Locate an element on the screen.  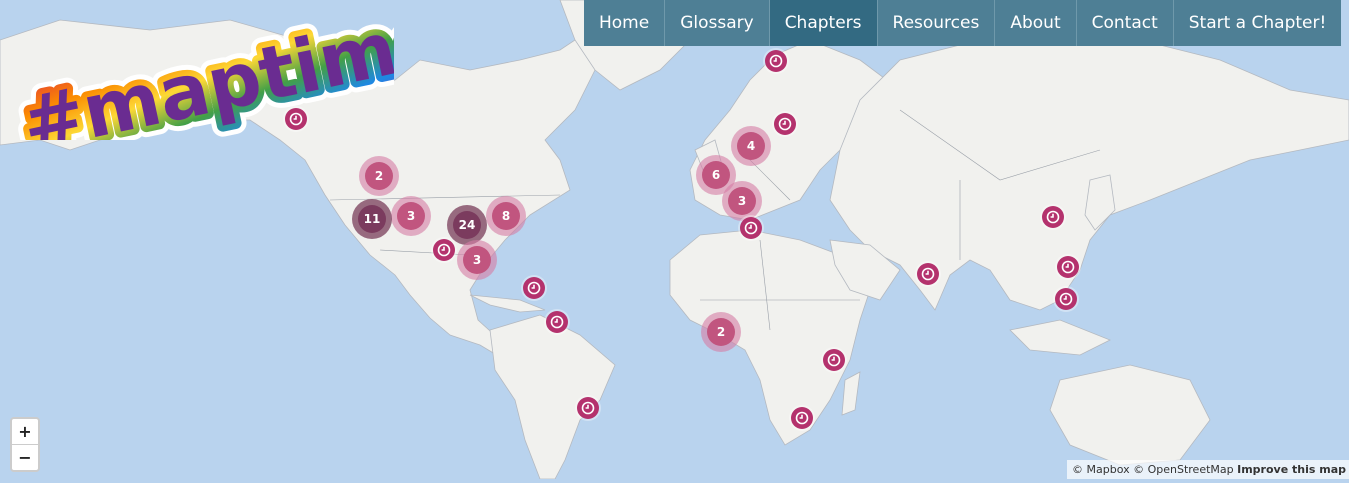
zoom-out-button: − is located at coordinates (25, 457).